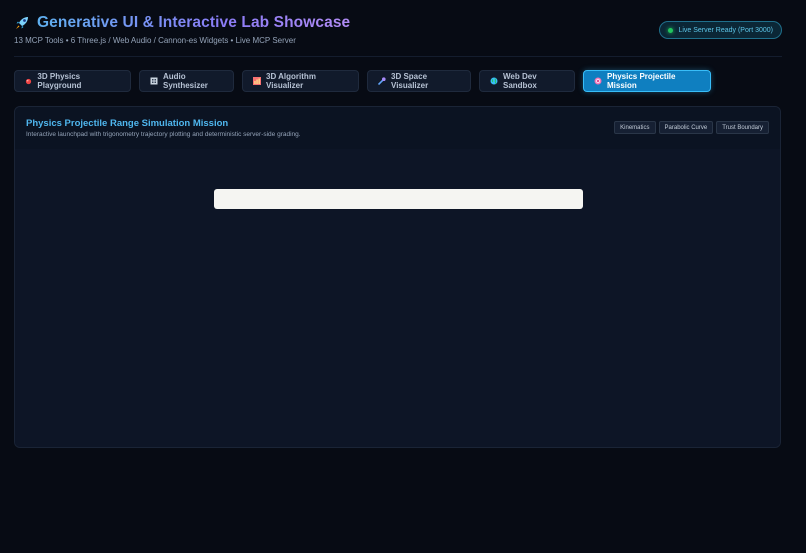  I want to click on tag-trust-boundary: Trust Boundary, so click(742, 127).